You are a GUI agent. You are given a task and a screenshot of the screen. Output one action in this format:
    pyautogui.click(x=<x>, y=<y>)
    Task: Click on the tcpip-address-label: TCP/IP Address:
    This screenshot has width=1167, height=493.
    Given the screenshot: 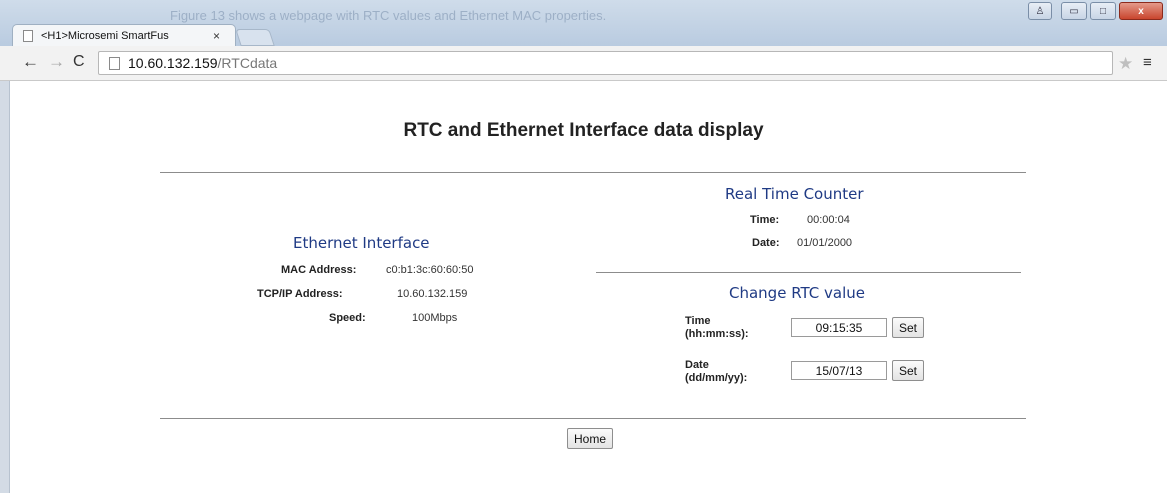 What is the action you would take?
    pyautogui.click(x=300, y=294)
    